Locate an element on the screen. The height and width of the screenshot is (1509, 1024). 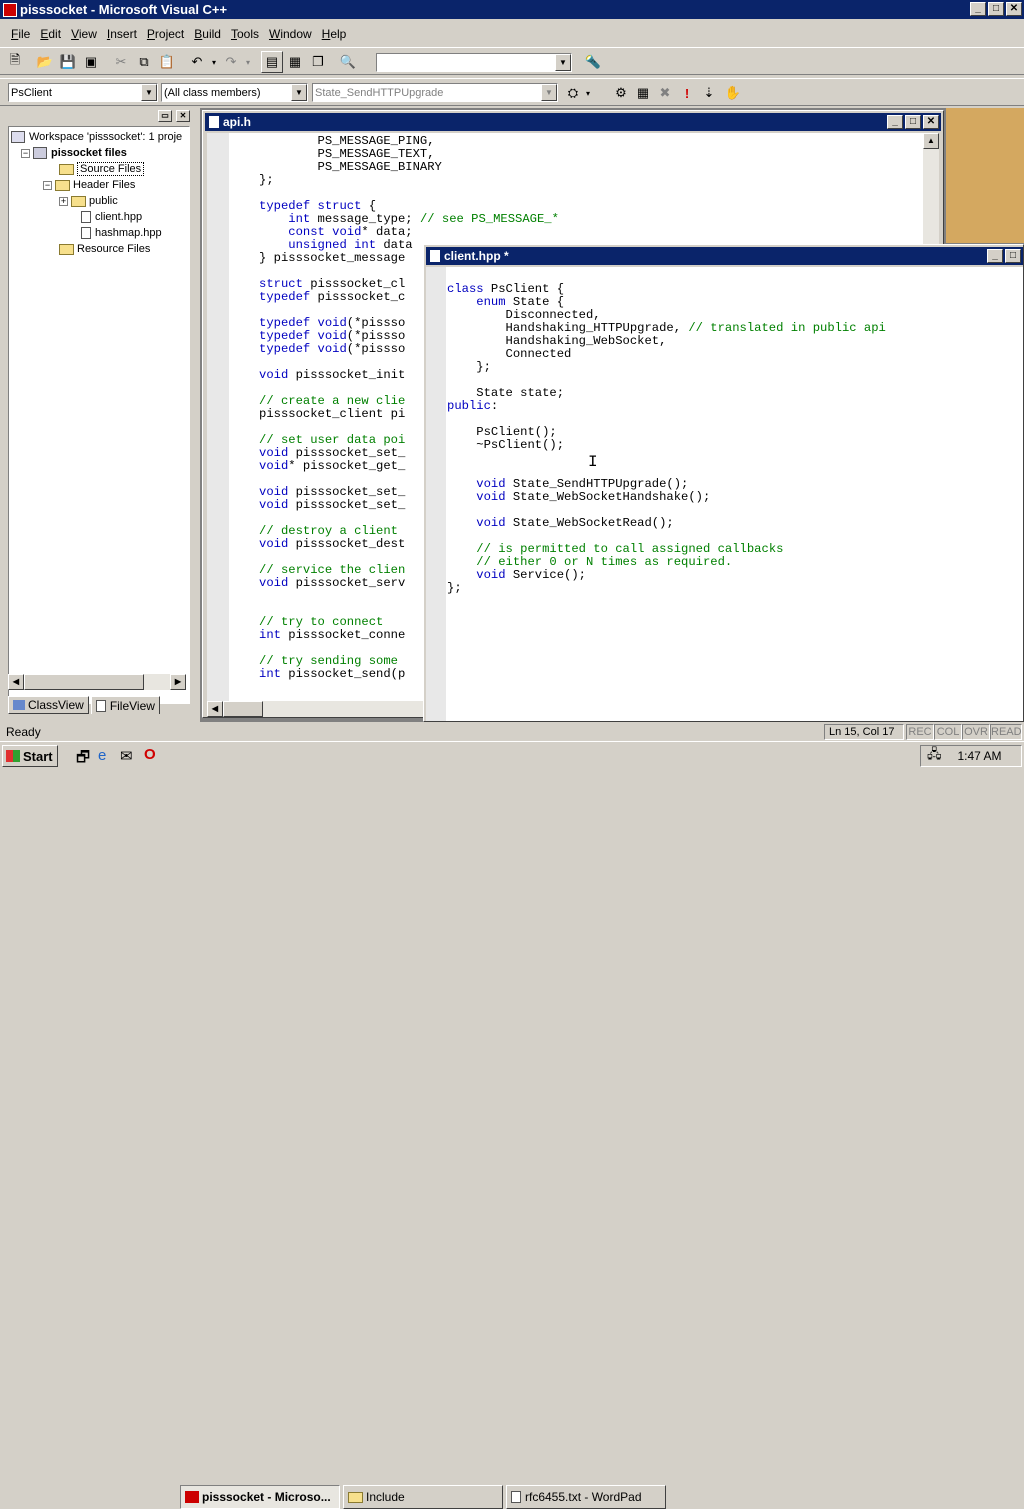
scroll-right-icon: ▶ is located at coordinates (178, 682).